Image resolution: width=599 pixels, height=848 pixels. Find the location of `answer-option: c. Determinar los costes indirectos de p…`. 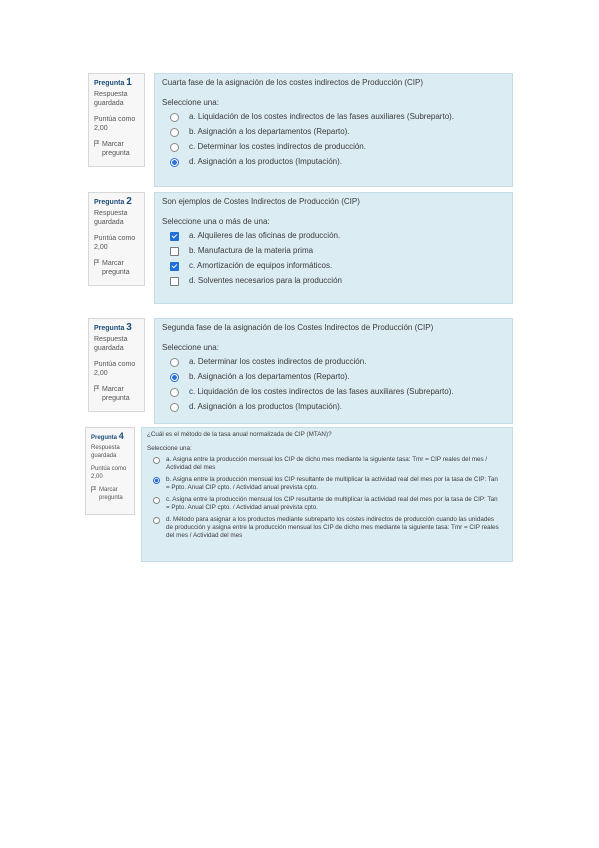

answer-option: c. Determinar los costes indirectos de p… is located at coordinates (337, 147).